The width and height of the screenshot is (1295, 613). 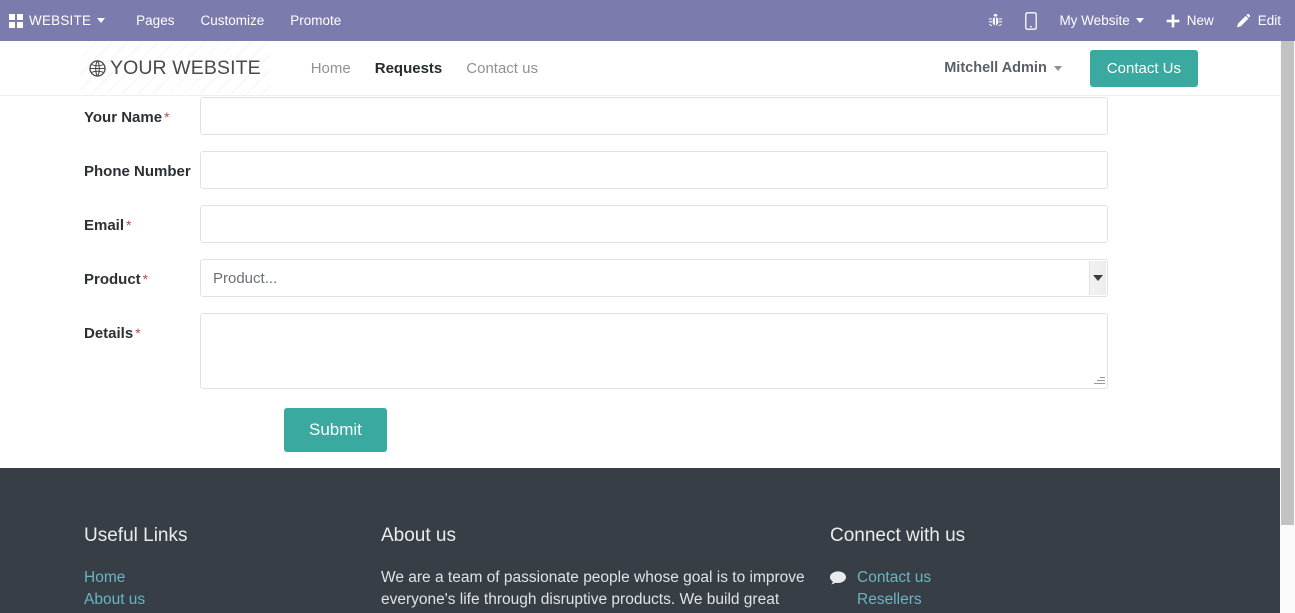 I want to click on form-row-phone-number: Phone Number, so click(x=640, y=170).